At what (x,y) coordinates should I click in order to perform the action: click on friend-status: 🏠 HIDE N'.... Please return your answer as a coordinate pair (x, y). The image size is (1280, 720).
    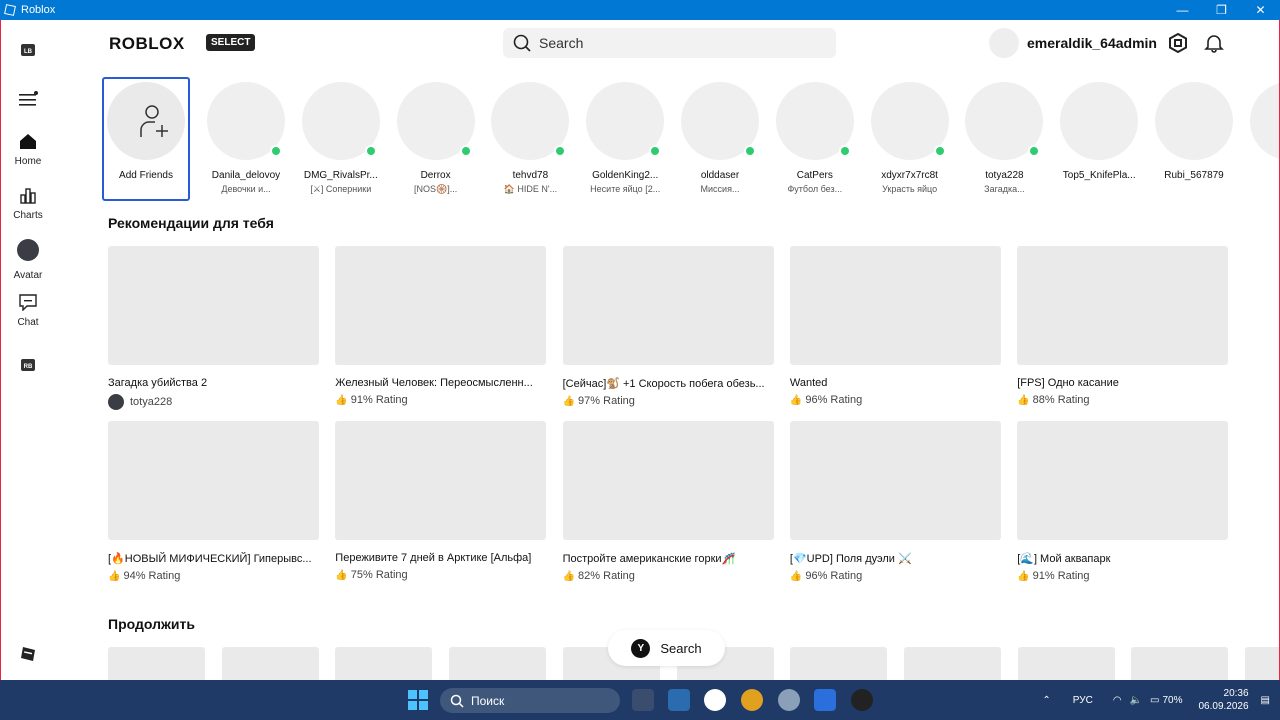
    Looking at the image, I should click on (530, 189).